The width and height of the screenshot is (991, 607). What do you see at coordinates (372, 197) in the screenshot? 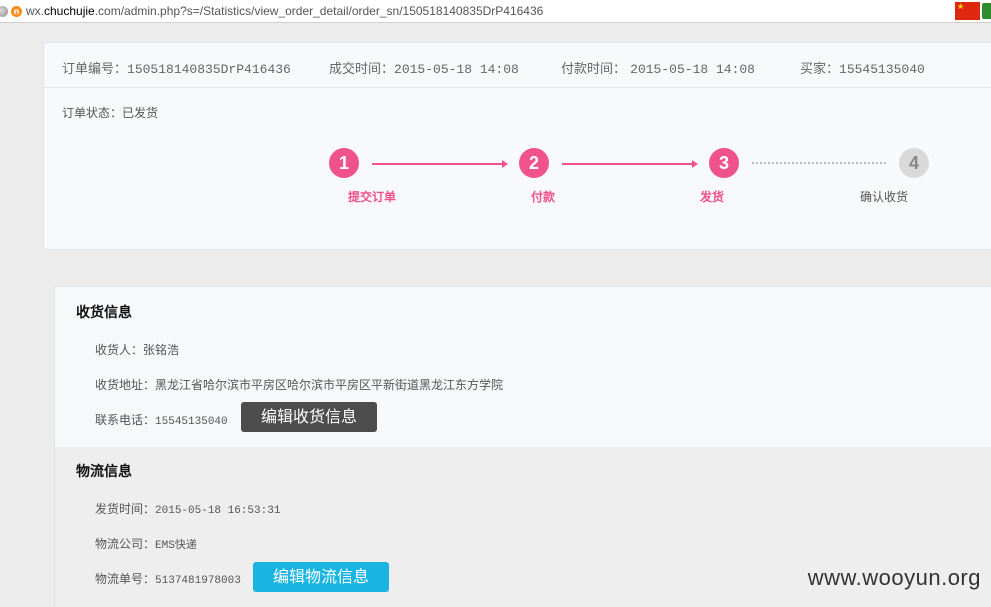
I see `step-1-label: 提交订单` at bounding box center [372, 197].